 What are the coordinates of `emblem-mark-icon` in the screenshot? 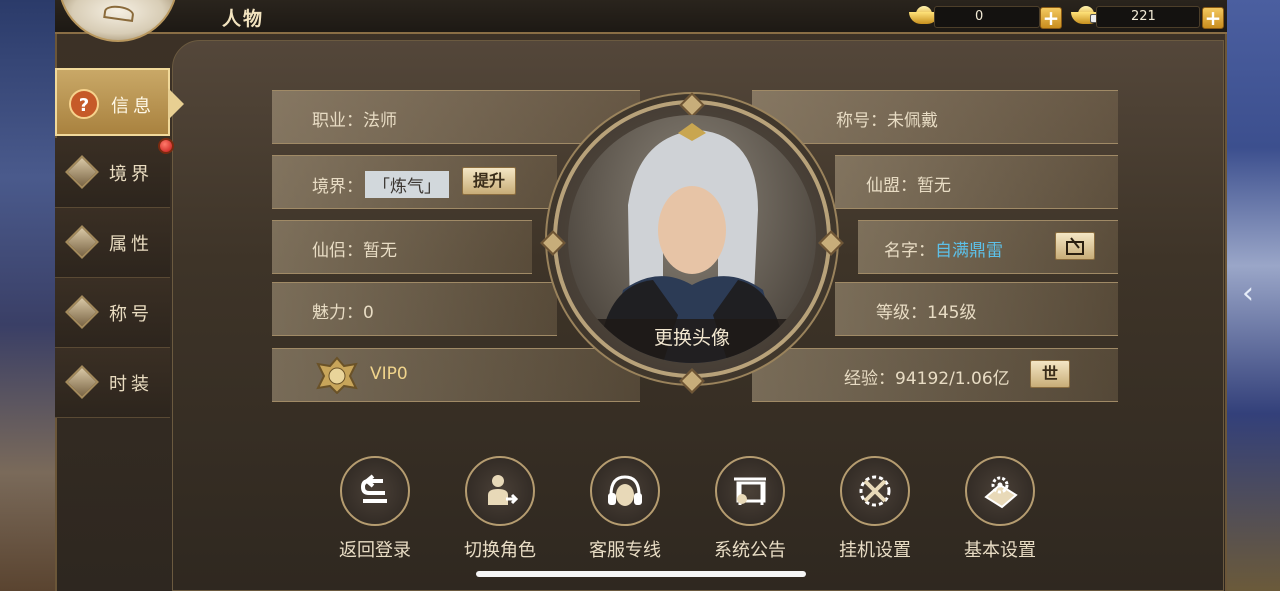 It's located at (119, 13).